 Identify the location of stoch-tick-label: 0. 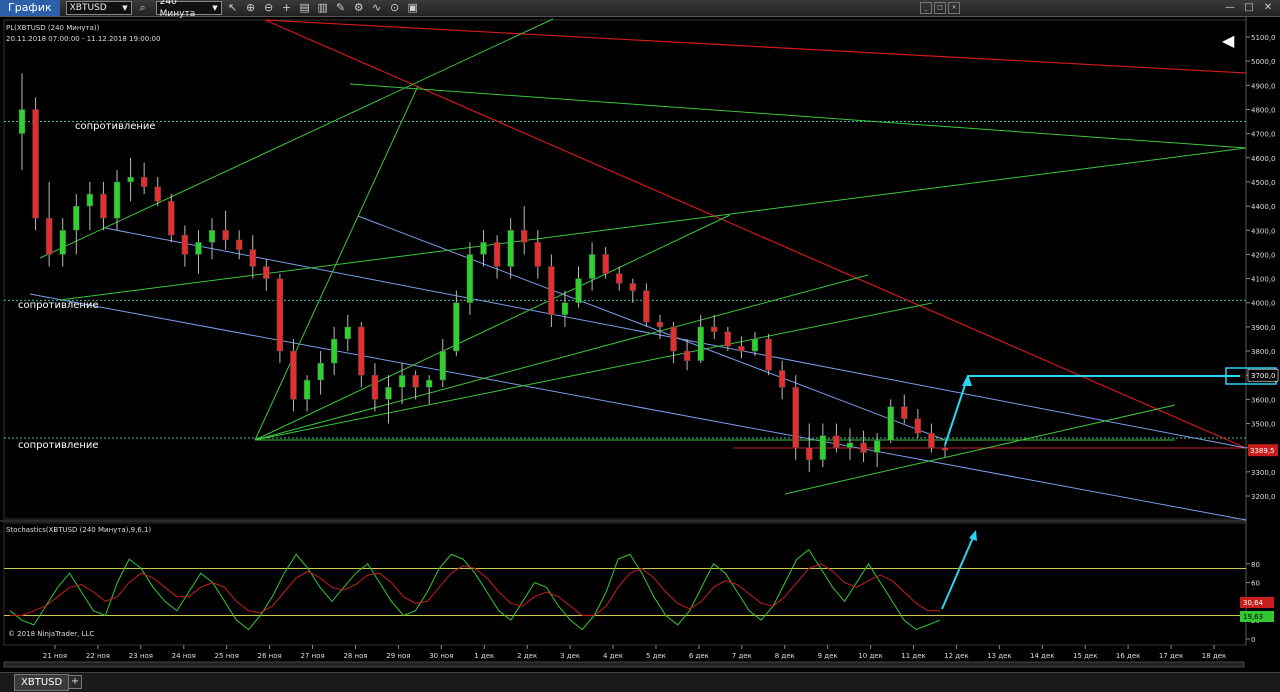
(1253, 640).